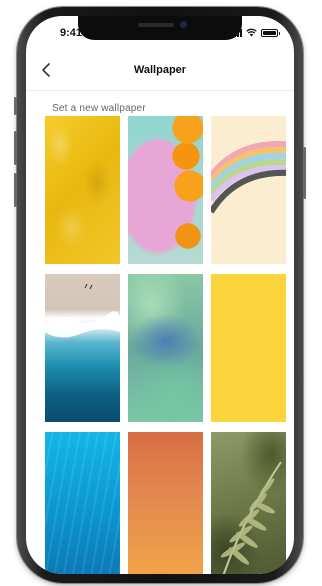 This screenshot has height=586, width=322. What do you see at coordinates (248, 348) in the screenshot?
I see `wallpaper-solid-yellow` at bounding box center [248, 348].